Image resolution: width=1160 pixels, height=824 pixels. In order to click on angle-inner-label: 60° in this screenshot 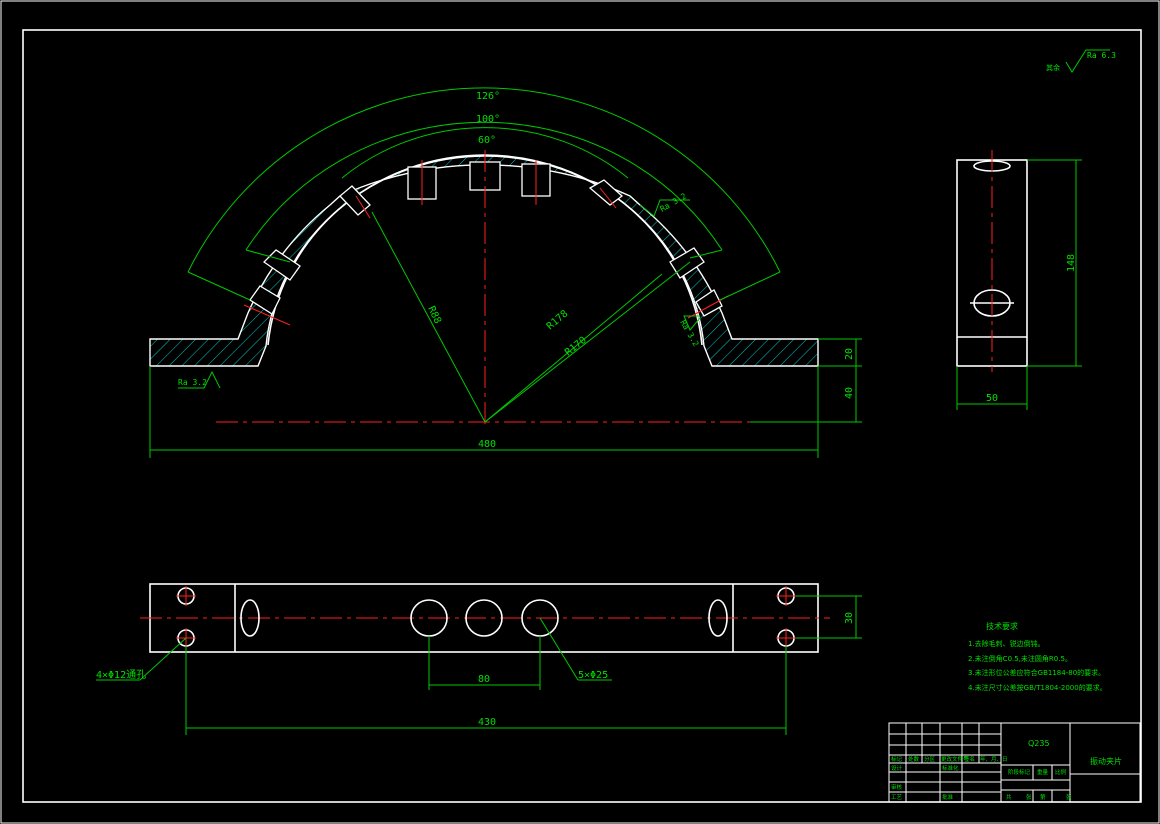, I will do `click(487, 140)`.